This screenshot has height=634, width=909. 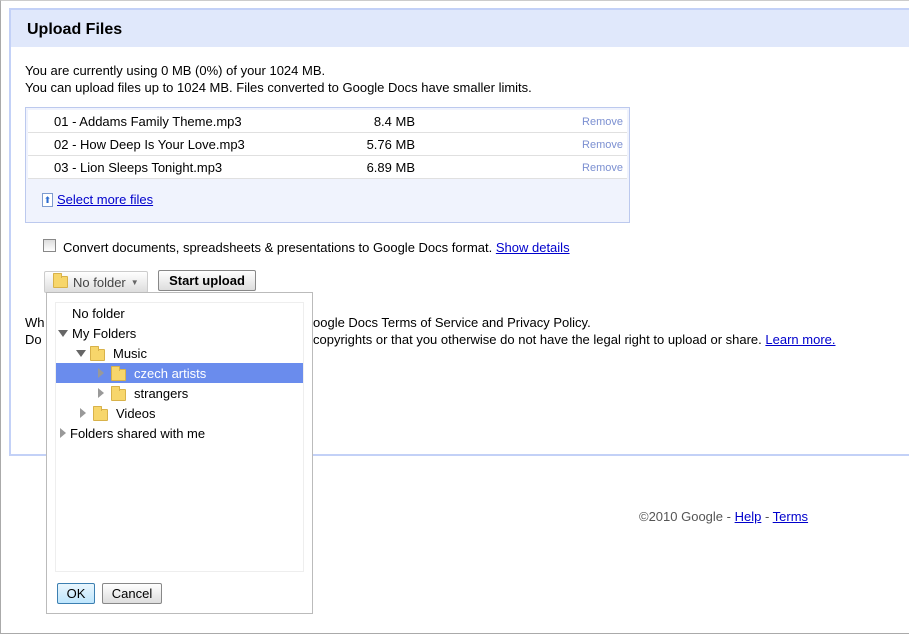 I want to click on tree-item-shared: Folders shared with me, so click(x=179, y=433).